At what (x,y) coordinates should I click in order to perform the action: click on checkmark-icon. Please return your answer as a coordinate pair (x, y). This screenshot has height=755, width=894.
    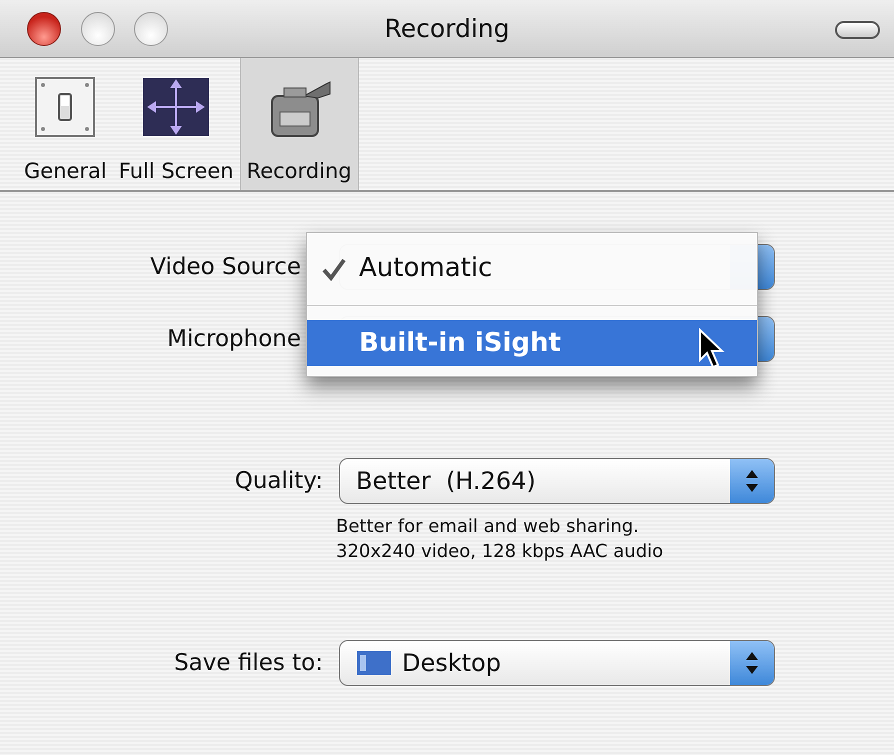
    Looking at the image, I should click on (334, 269).